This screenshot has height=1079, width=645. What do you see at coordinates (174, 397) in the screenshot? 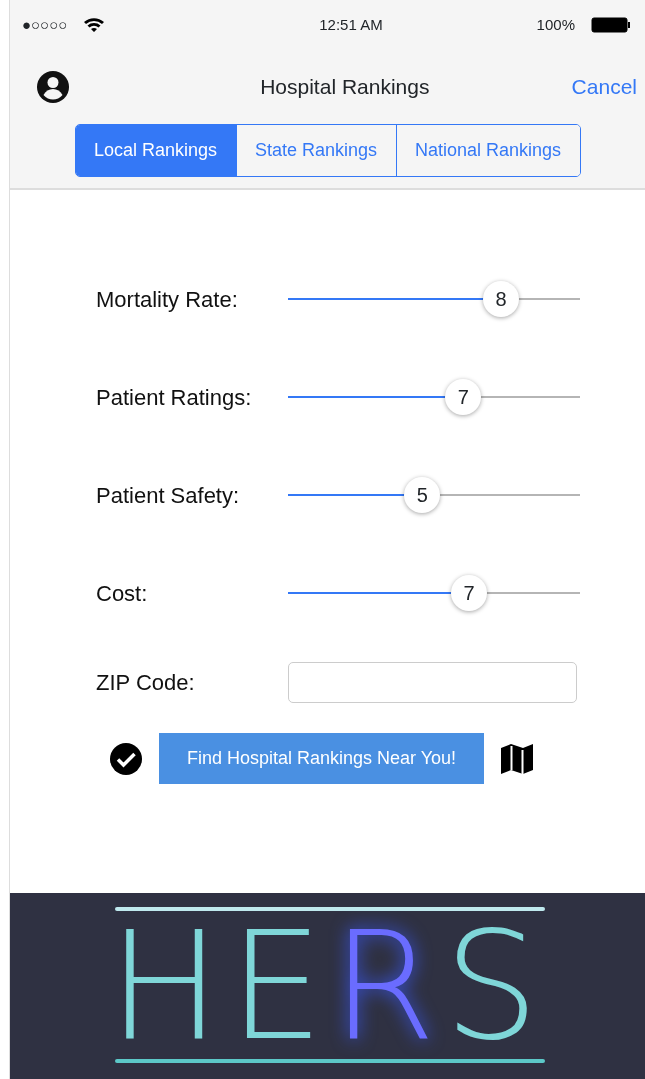
I see `slider-label: Patient Ratings:` at bounding box center [174, 397].